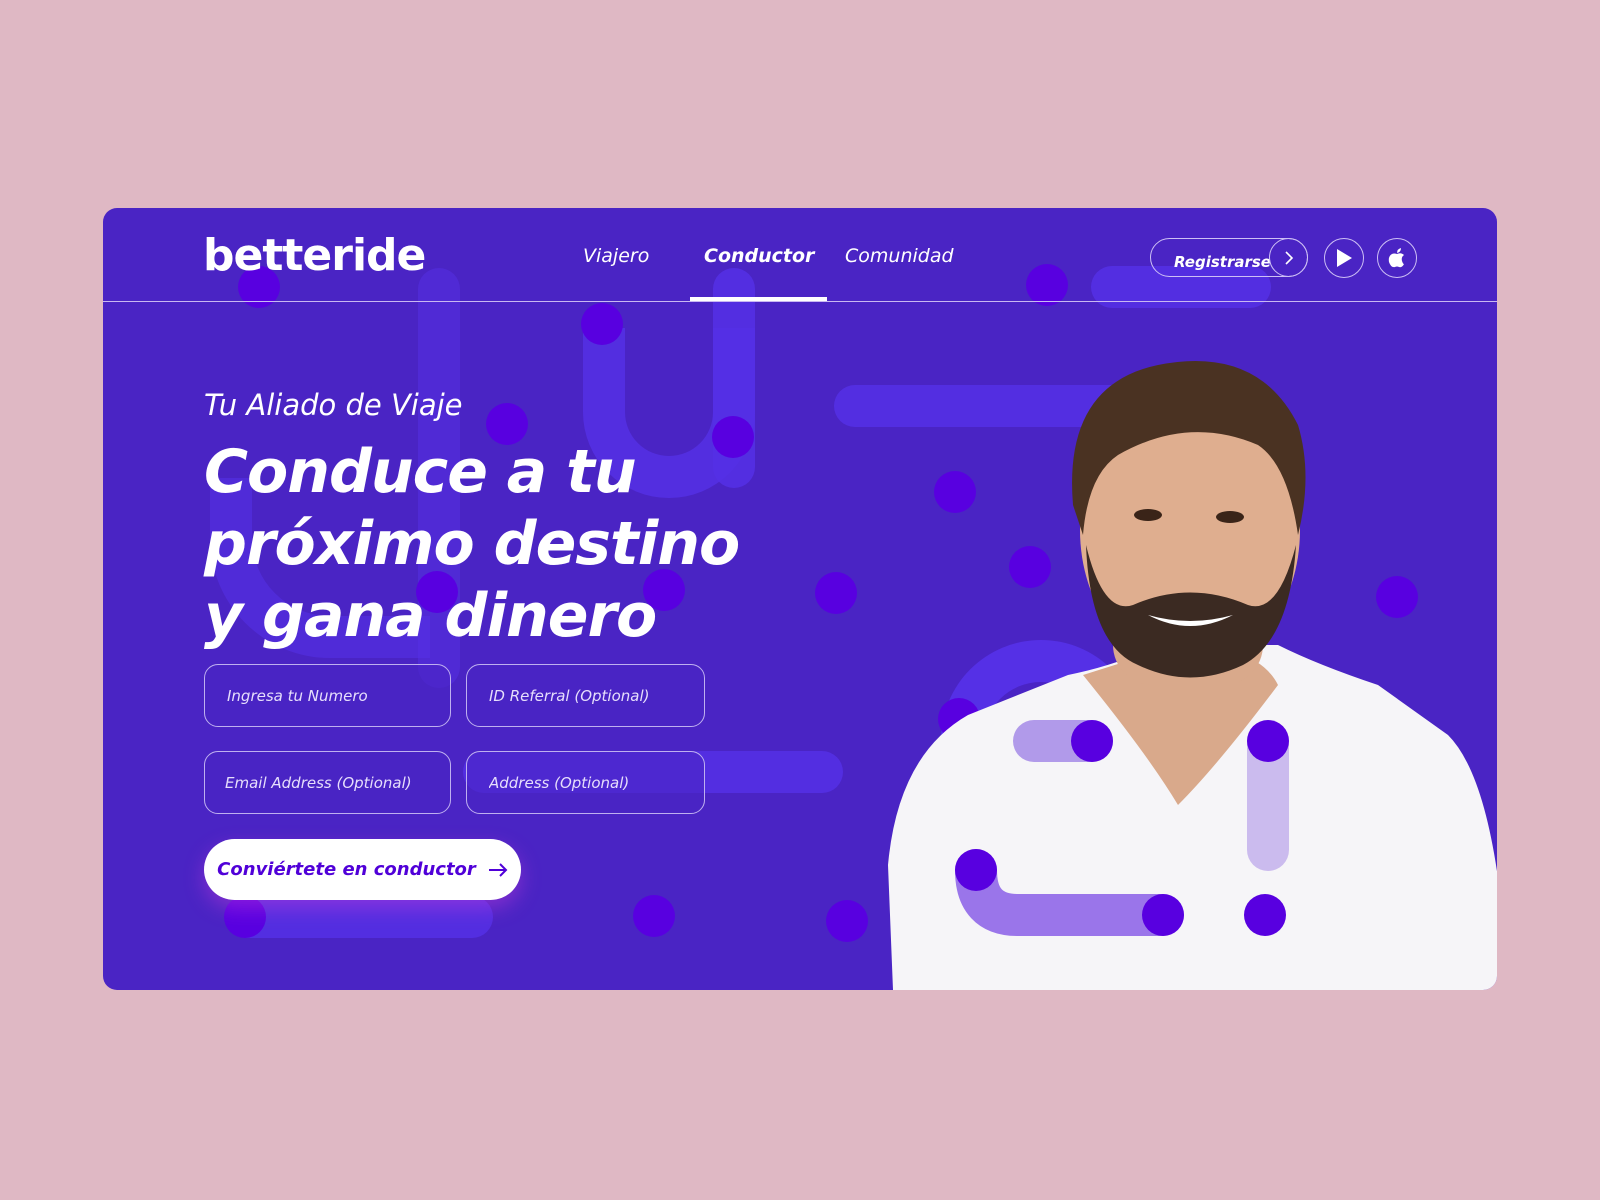  Describe the element at coordinates (327, 782) in the screenshot. I see `email-input` at that location.